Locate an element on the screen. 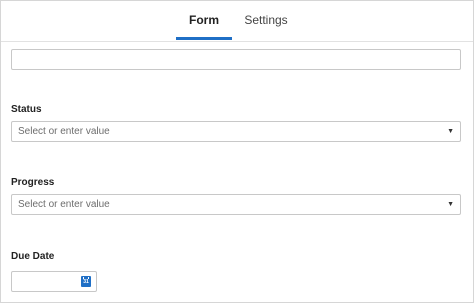 Image resolution: width=474 pixels, height=303 pixels. tab-bar: Form Settings is located at coordinates (237, 21).